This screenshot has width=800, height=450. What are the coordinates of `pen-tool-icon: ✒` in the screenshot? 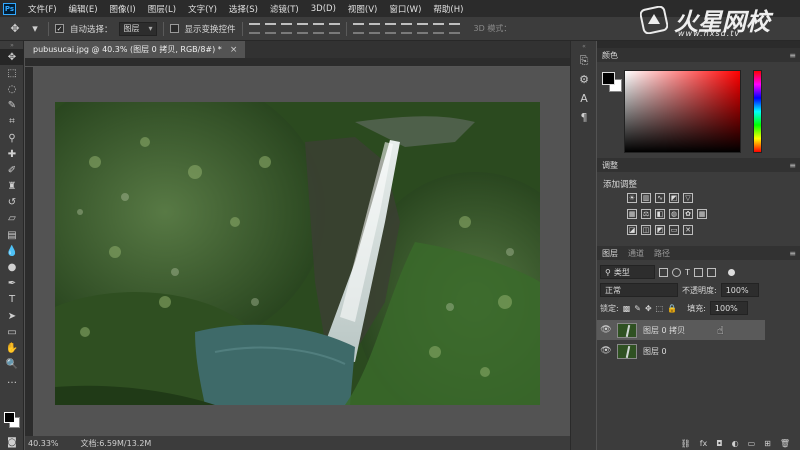 It's located at (12, 284).